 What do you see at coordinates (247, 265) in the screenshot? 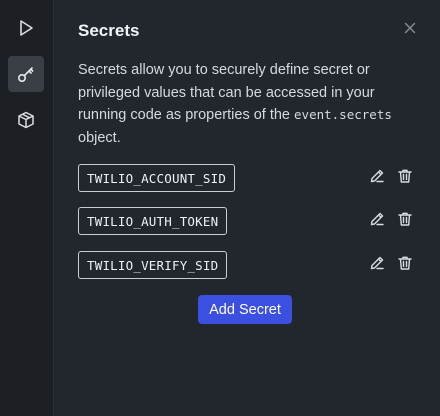
I see `secret-row: TWILIO_VERIFY_SID` at bounding box center [247, 265].